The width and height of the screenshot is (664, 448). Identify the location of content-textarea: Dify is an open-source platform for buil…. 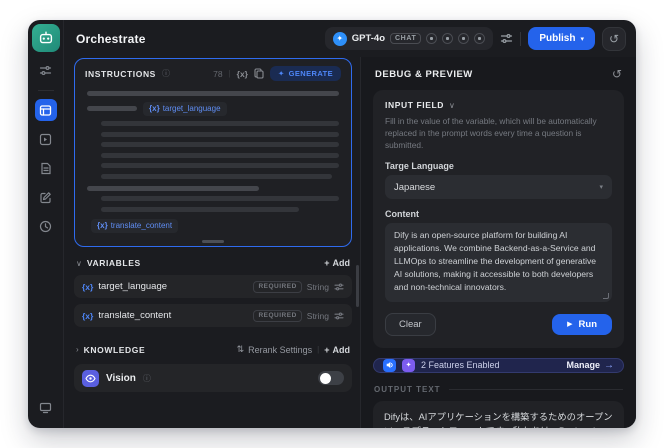
(498, 262).